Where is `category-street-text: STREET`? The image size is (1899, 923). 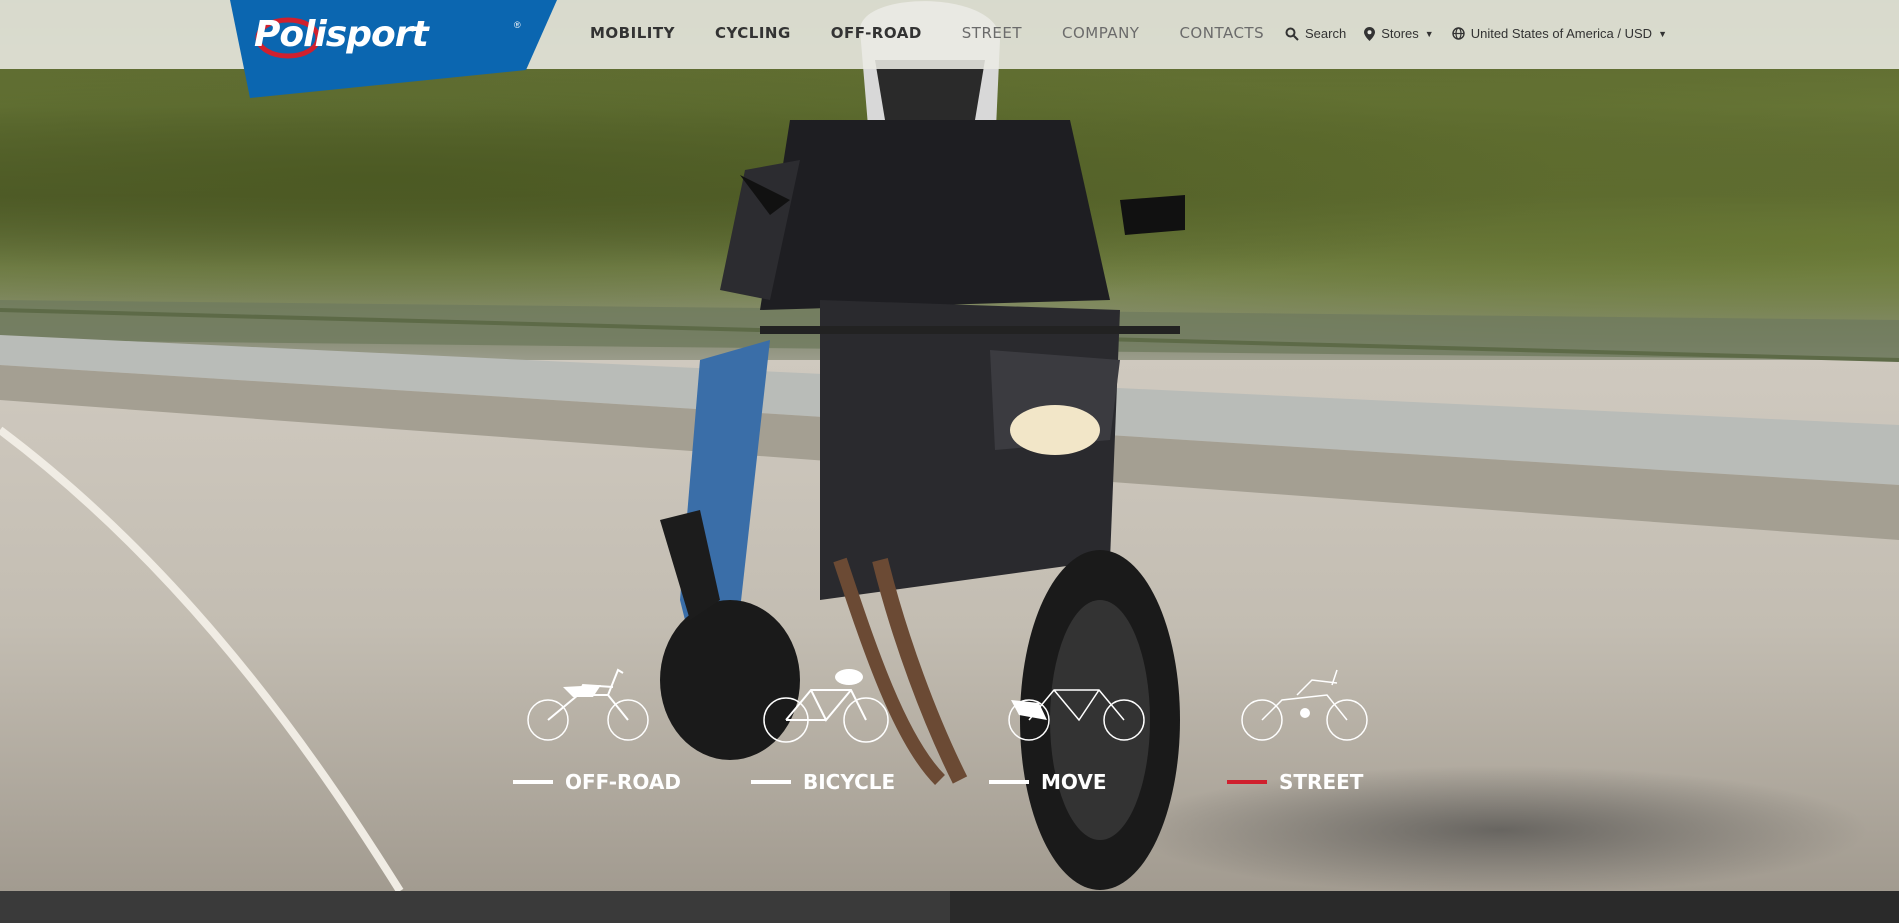 category-street-text: STREET is located at coordinates (1321, 782).